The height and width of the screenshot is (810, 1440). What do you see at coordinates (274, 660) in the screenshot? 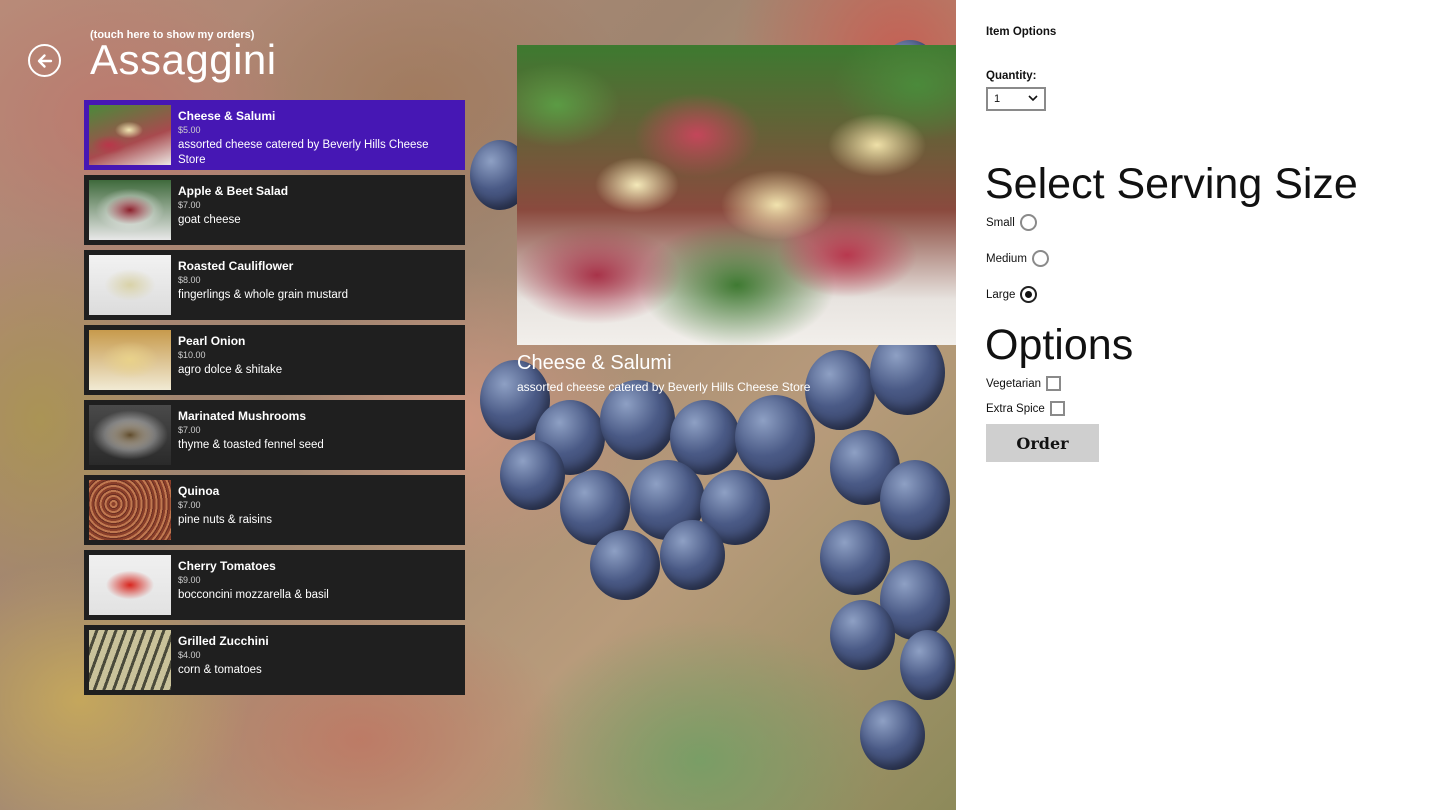
I see `menu-item-grilled-zucchini: Grilled Zucchini $4.00 corn & tomatoes` at bounding box center [274, 660].